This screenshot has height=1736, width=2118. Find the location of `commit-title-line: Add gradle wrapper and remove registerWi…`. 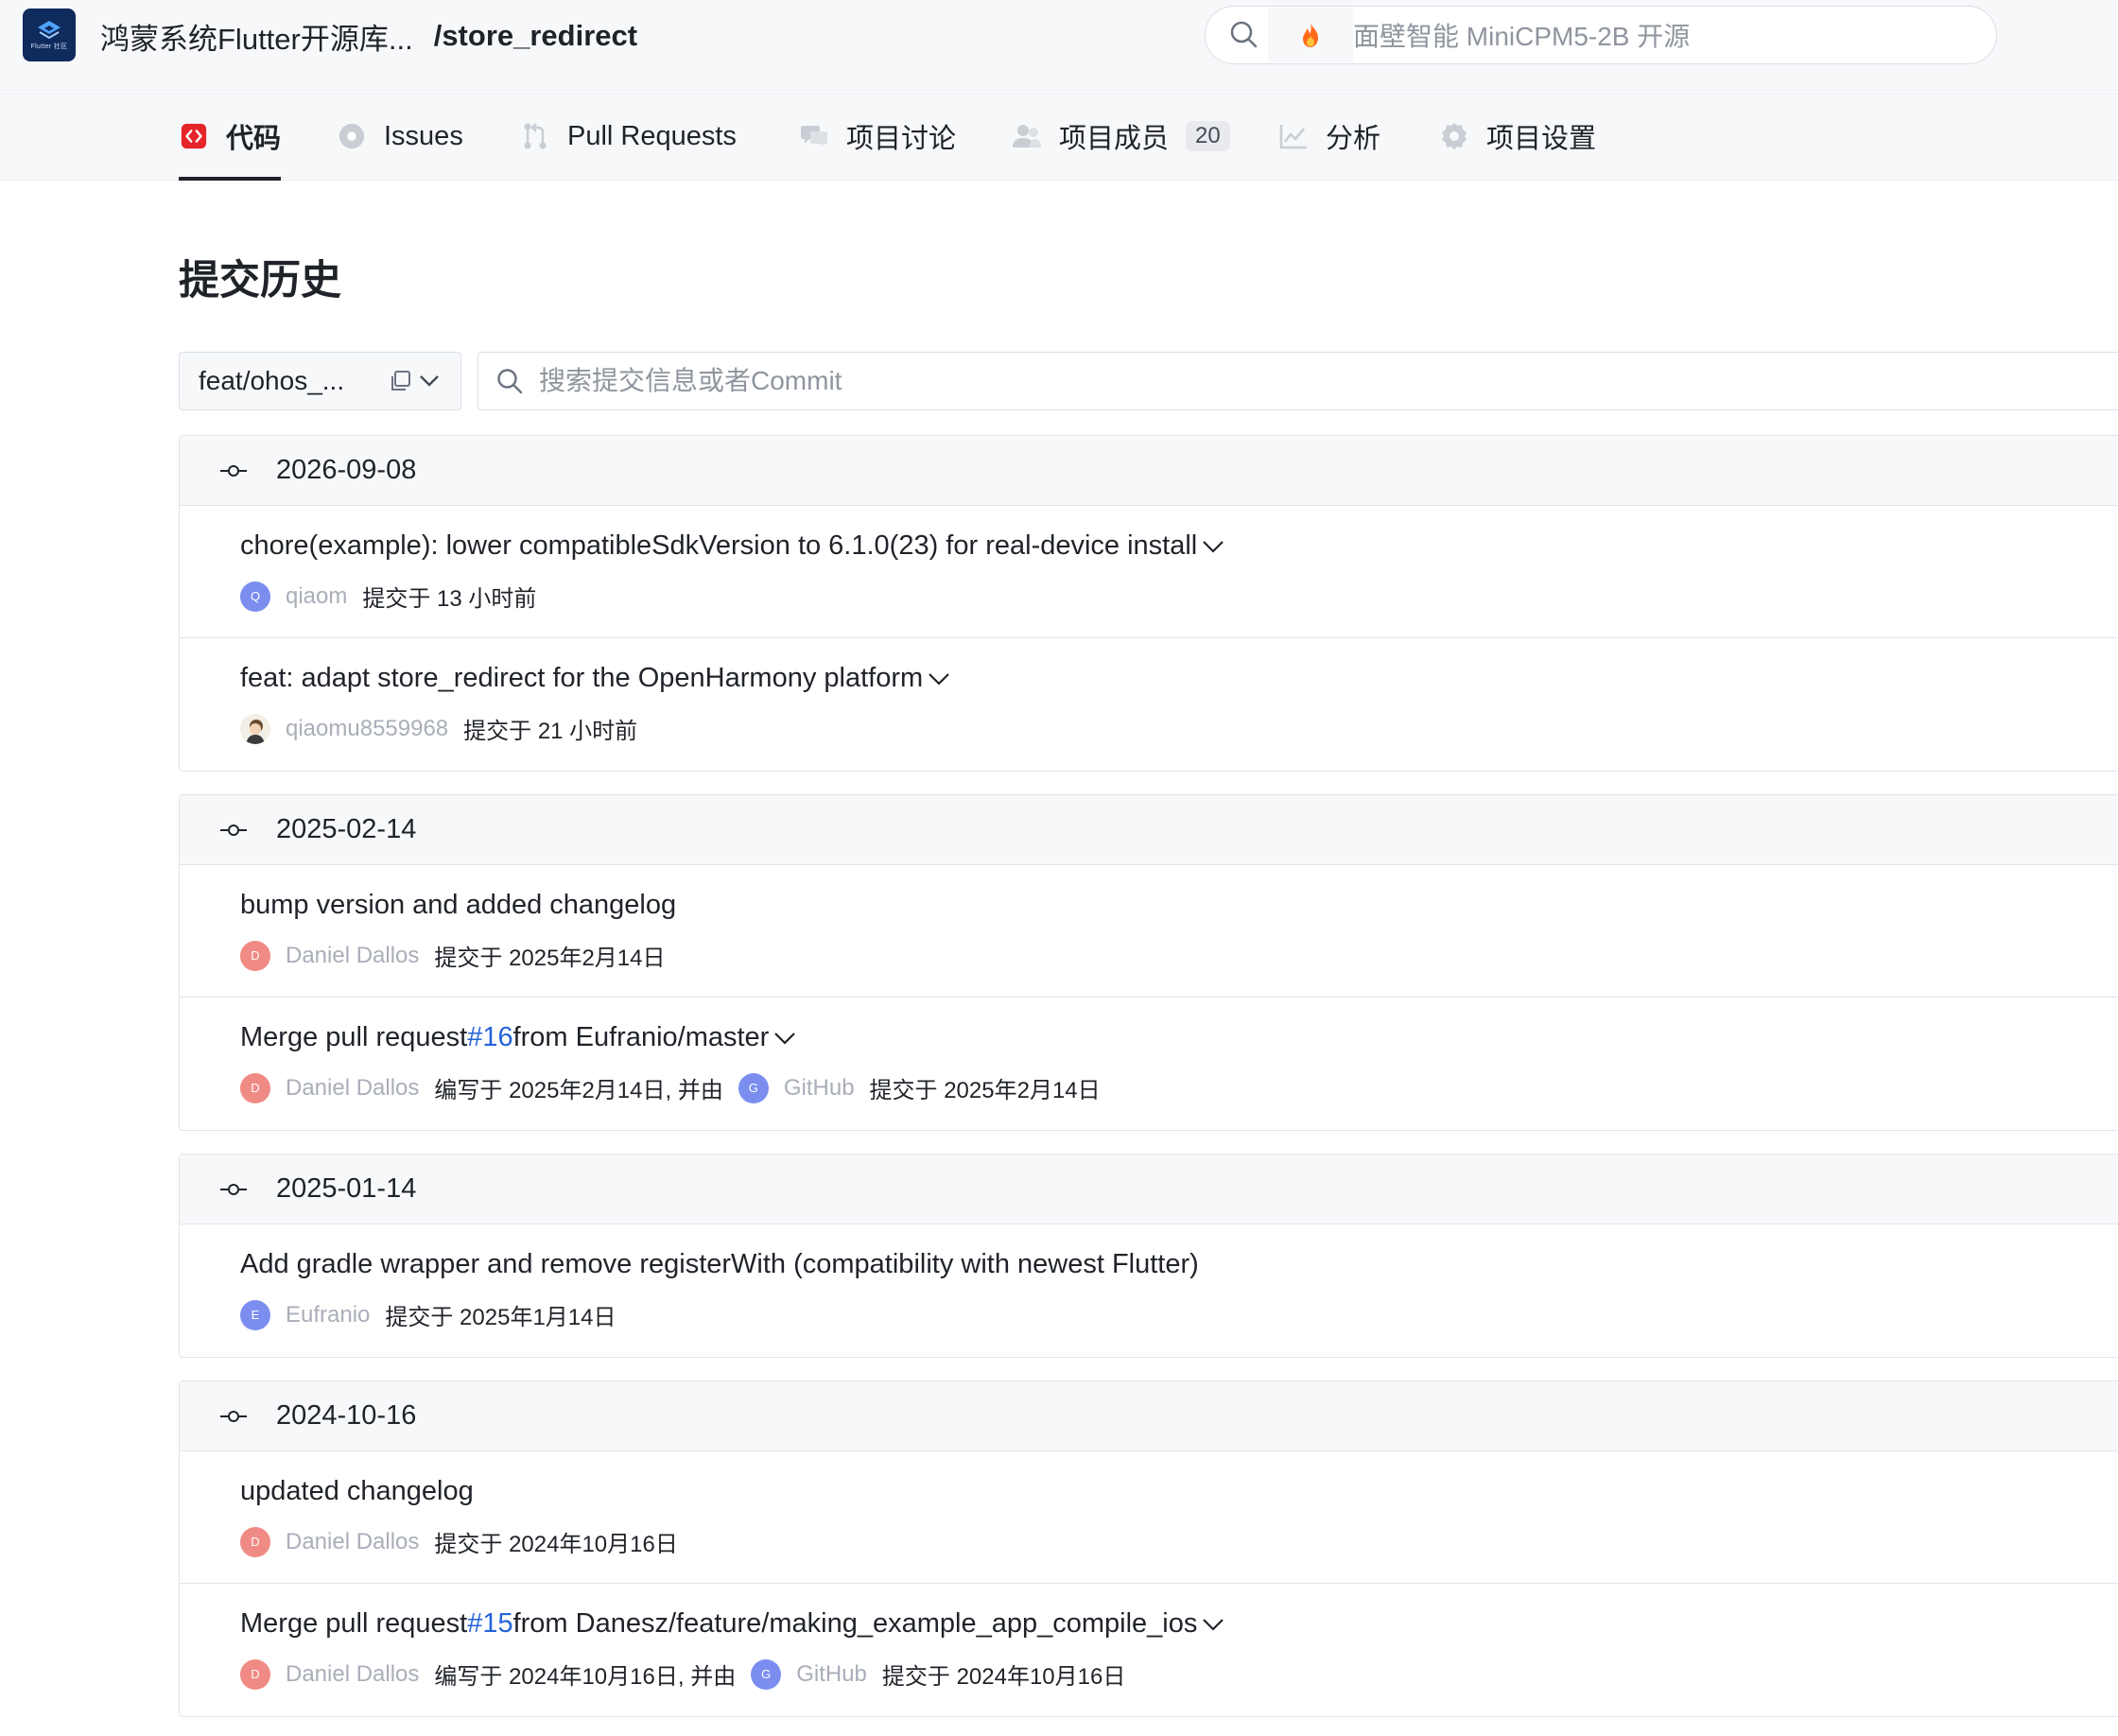

commit-title-line: Add gradle wrapper and remove registerWi… is located at coordinates (720, 1264).